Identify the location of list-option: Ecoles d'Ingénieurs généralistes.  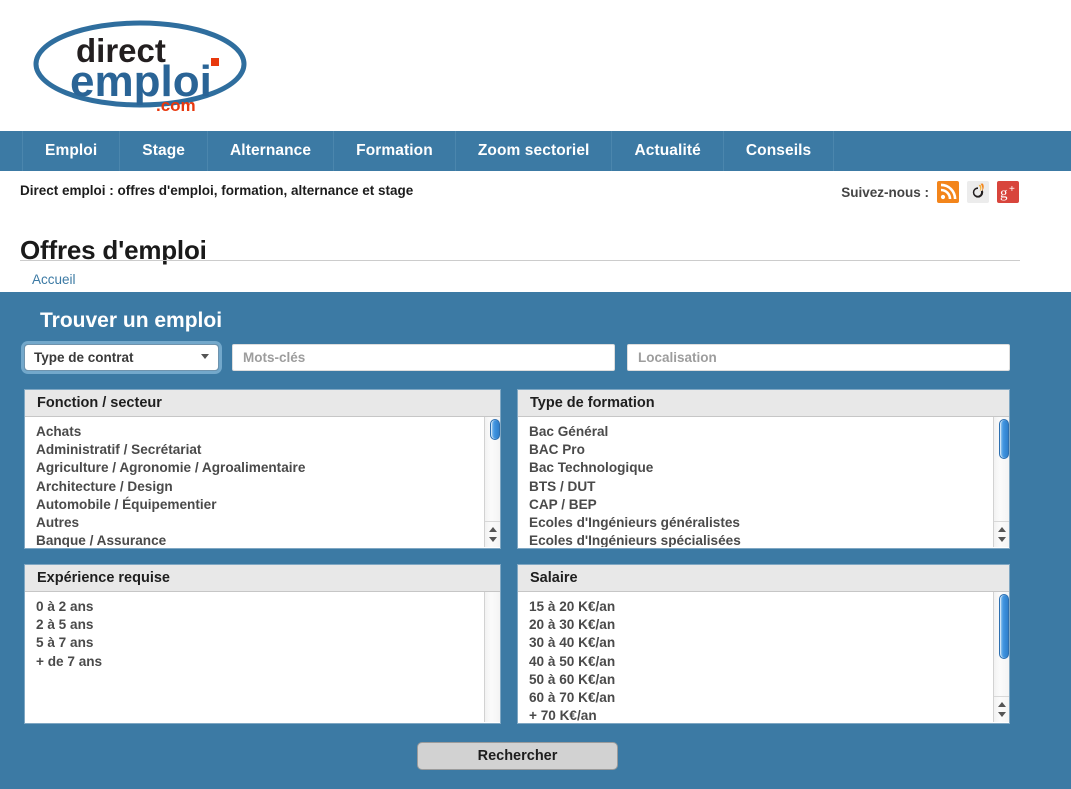
(760, 523).